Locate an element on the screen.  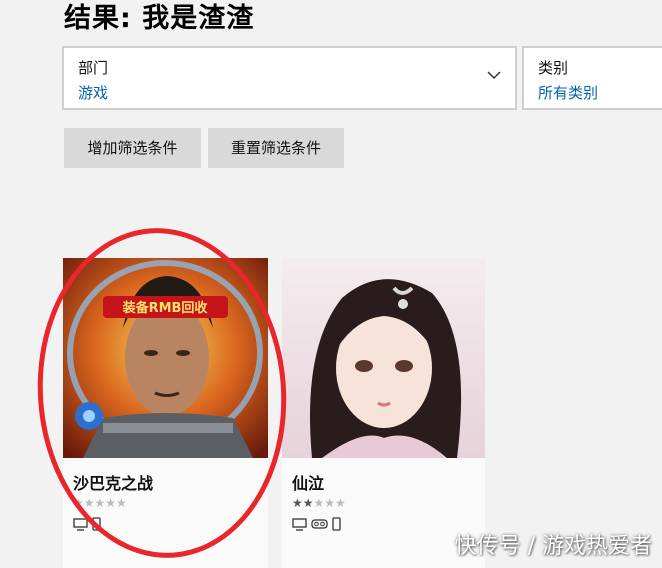
game-cover-art is located at coordinates (383, 358).